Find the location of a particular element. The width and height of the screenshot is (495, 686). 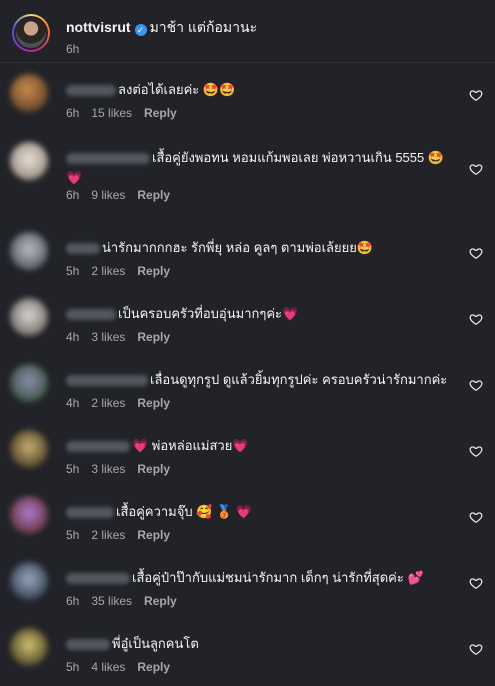

verified-badge-icon: ✓ is located at coordinates (140, 30).